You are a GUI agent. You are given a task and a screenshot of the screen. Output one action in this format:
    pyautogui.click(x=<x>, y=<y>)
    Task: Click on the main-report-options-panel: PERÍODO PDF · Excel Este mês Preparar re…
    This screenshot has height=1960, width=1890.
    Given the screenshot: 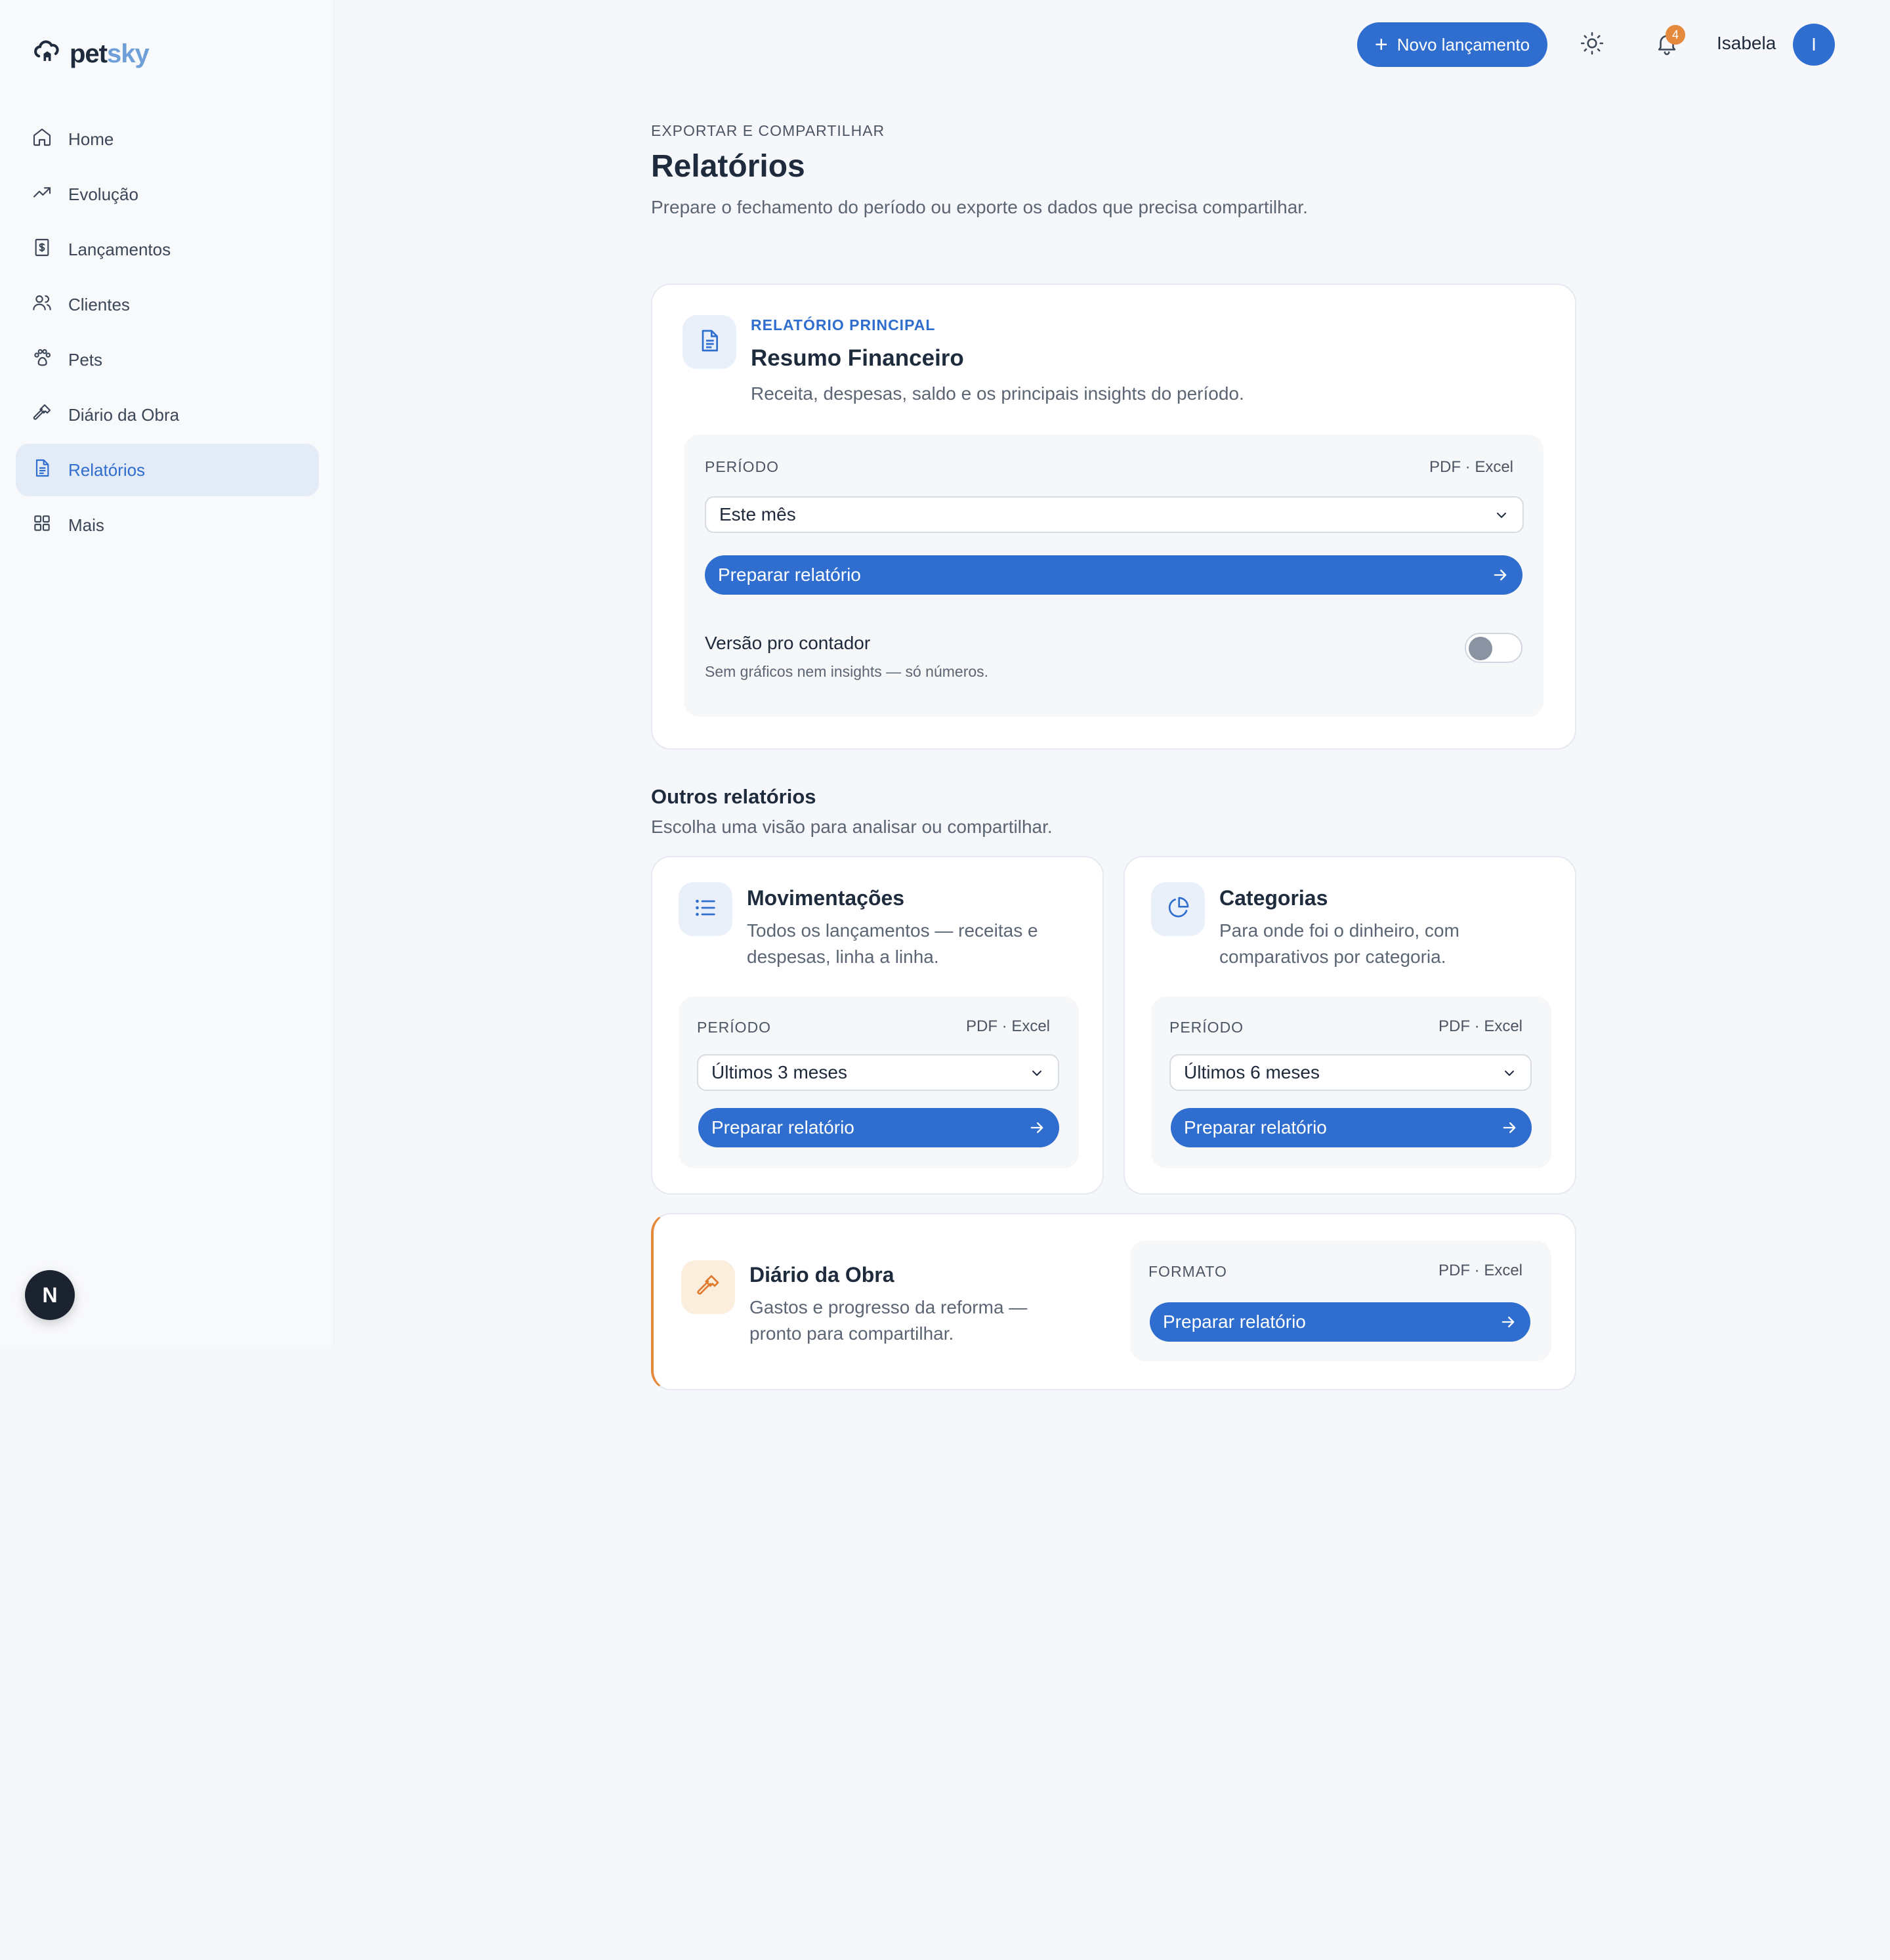 What is the action you would take?
    pyautogui.click(x=1114, y=576)
    